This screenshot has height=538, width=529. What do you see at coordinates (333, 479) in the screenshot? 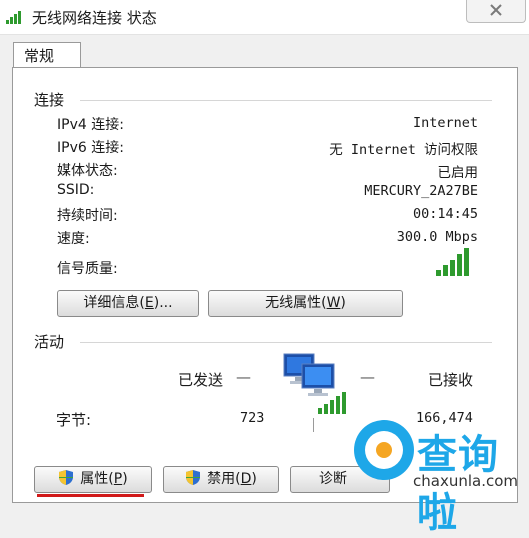
I see `diagnose-button-text: 诊断` at bounding box center [333, 479].